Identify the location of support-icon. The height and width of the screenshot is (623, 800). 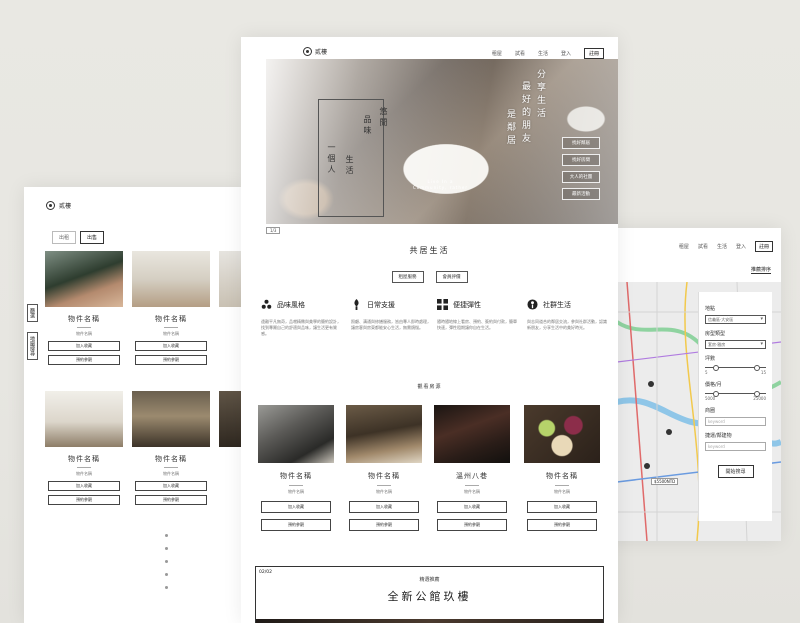
(356, 304).